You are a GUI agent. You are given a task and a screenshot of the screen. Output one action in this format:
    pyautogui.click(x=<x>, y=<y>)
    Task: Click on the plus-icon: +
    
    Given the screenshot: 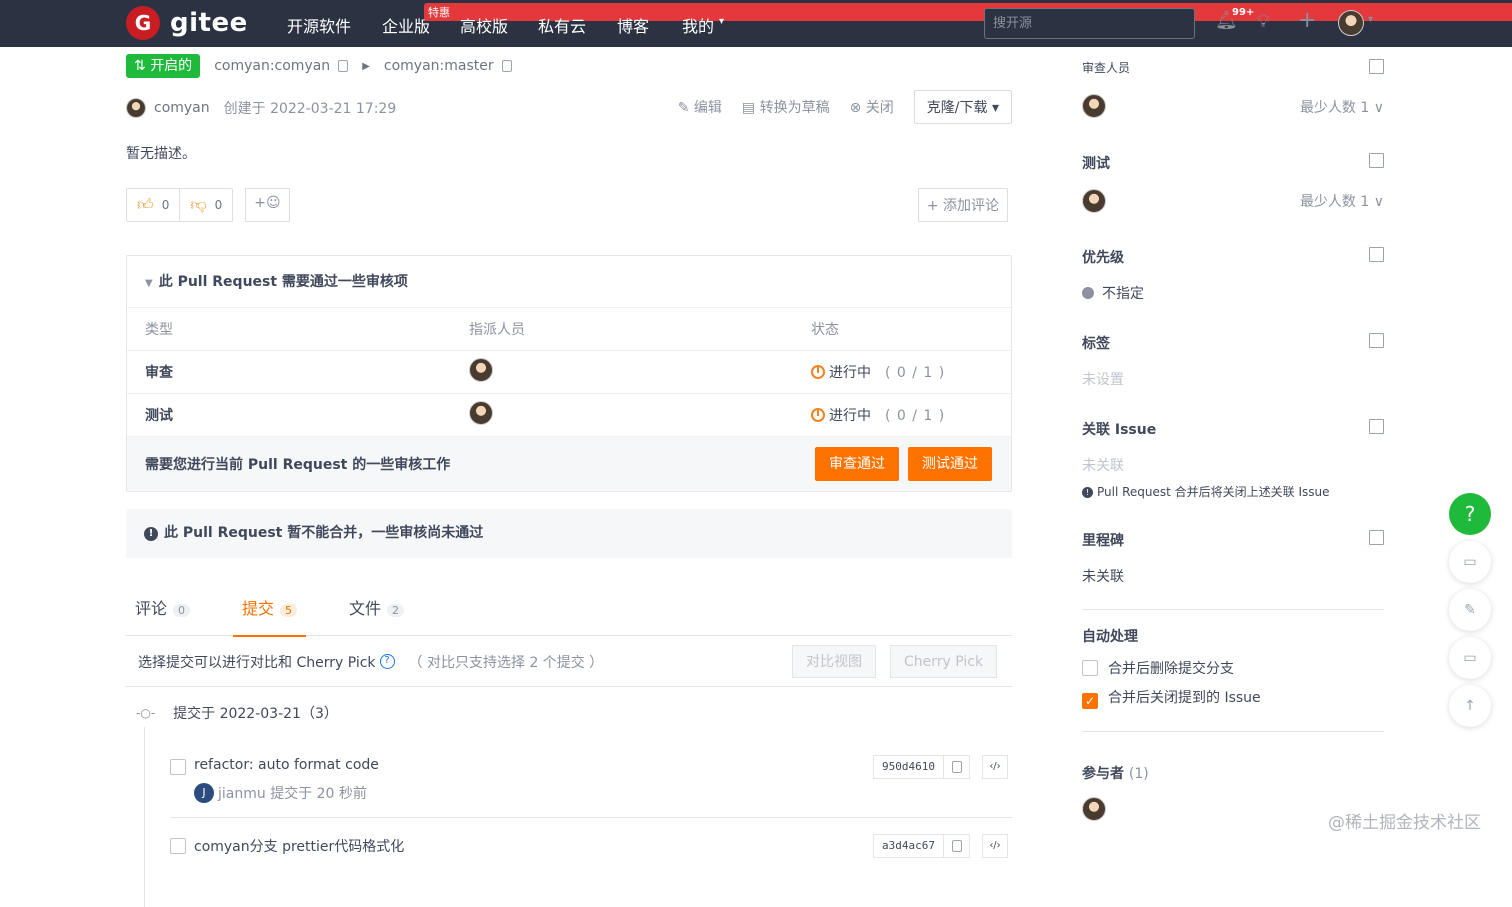 What is the action you would take?
    pyautogui.click(x=1307, y=20)
    